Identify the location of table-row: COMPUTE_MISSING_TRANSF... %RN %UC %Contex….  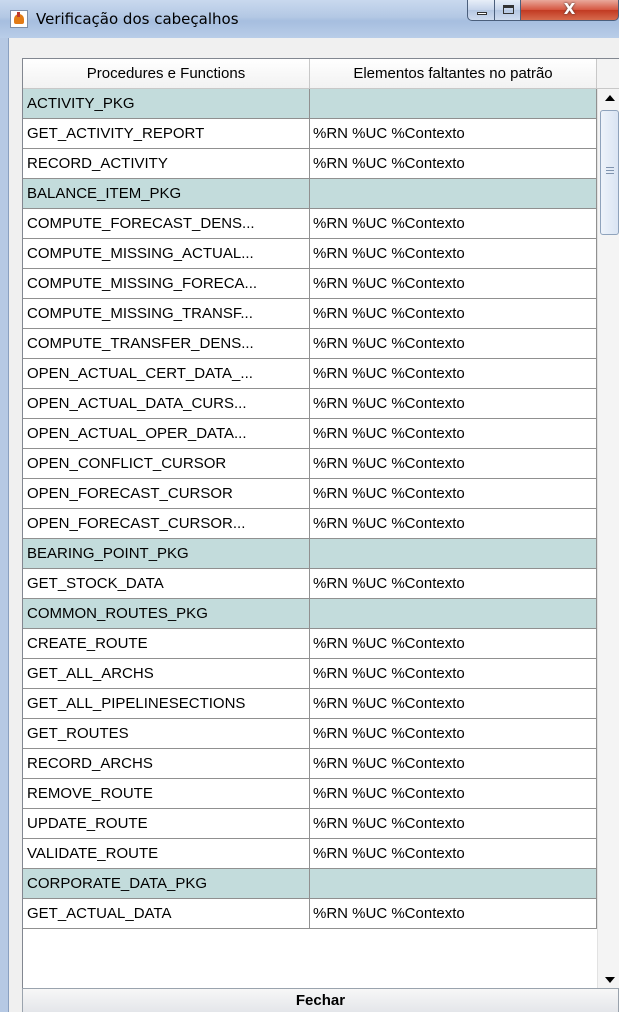
(310, 314).